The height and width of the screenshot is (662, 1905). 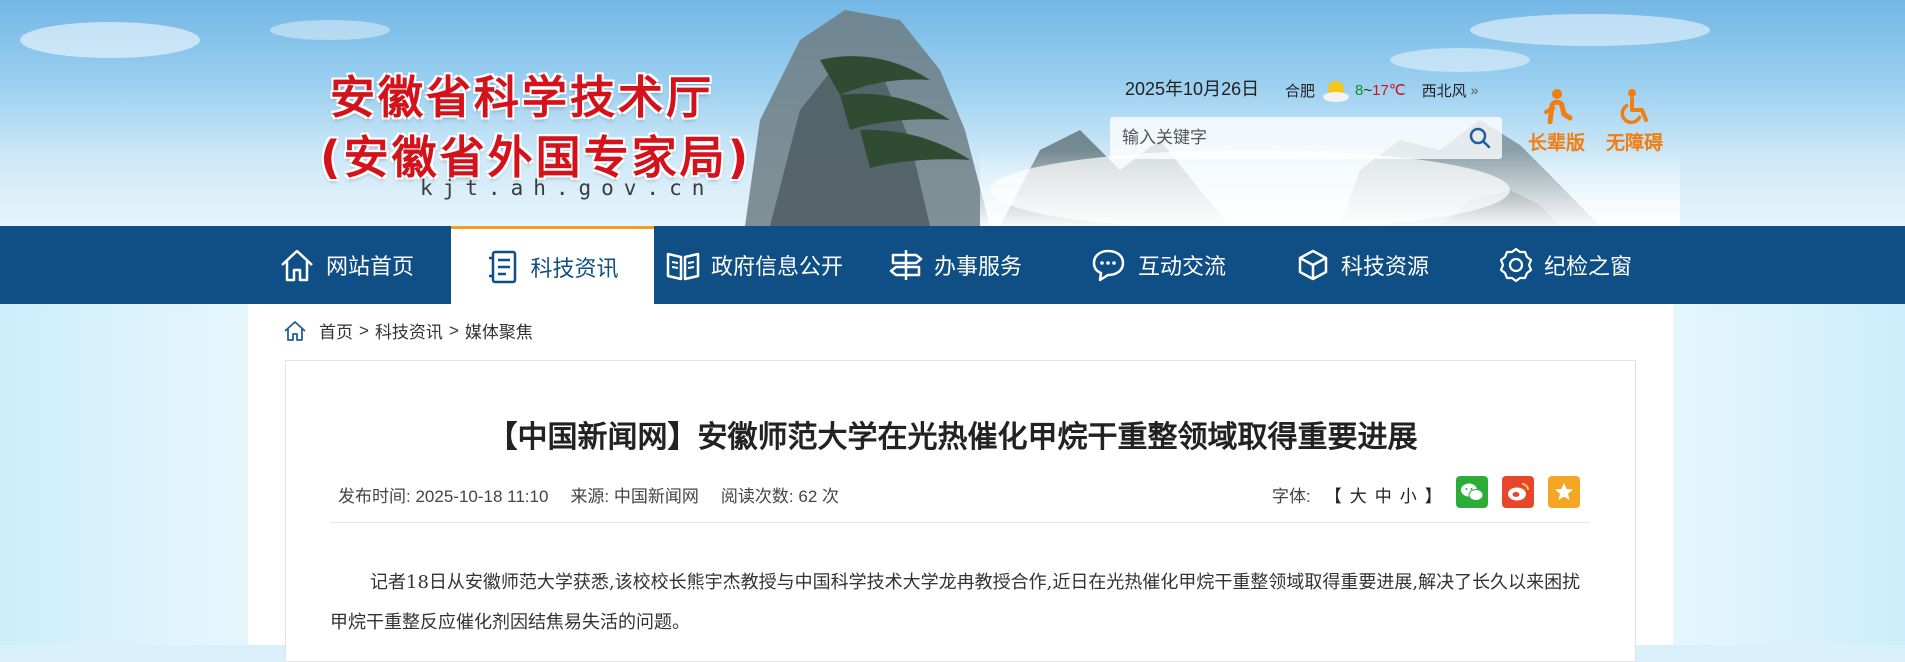 I want to click on nav-item-label: 政府信息公开, so click(x=777, y=266).